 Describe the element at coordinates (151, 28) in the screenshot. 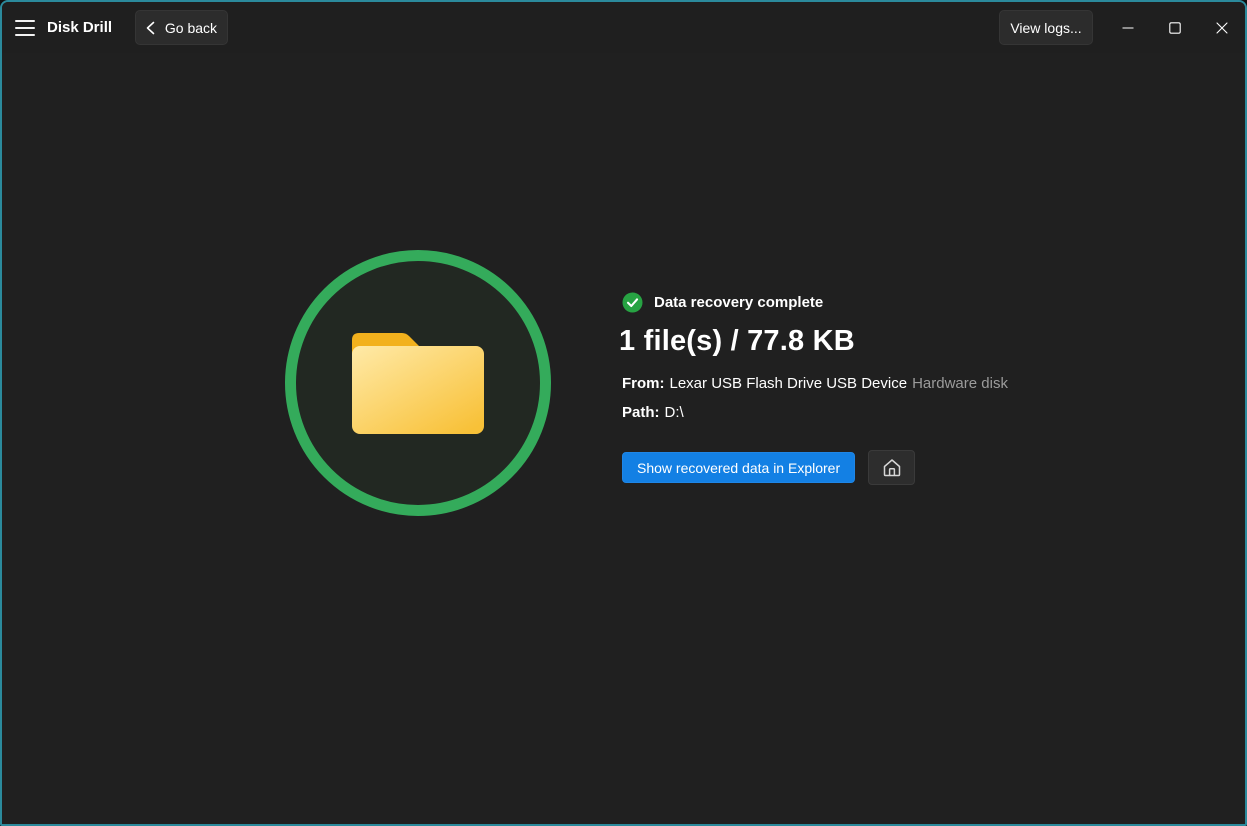

I see `chevron-left-icon` at that location.